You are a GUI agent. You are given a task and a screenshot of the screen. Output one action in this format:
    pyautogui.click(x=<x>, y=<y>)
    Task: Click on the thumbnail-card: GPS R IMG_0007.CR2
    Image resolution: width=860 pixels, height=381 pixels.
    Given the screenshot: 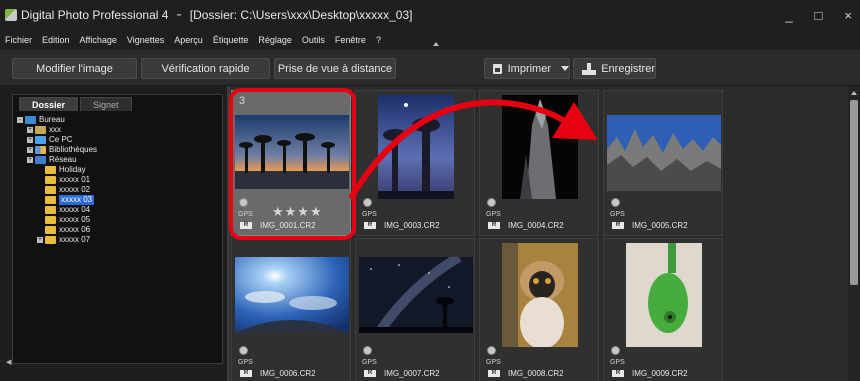 What is the action you would take?
    pyautogui.click(x=415, y=309)
    